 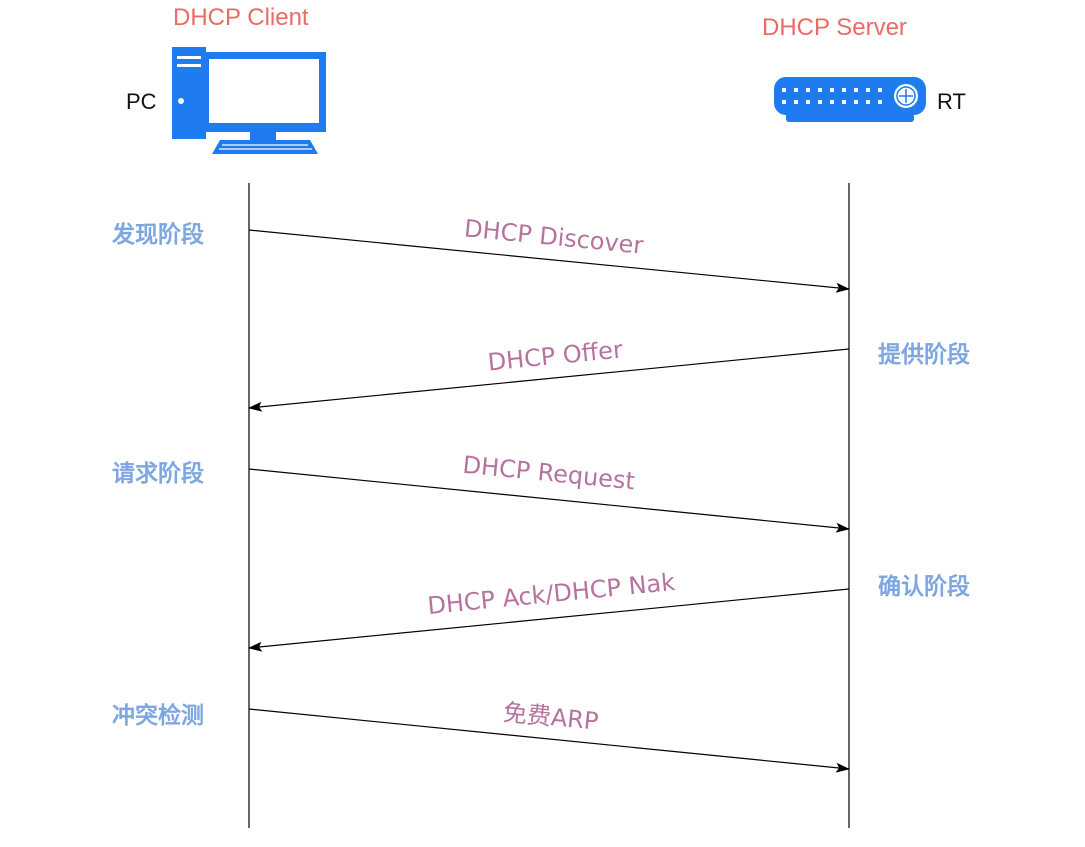 What do you see at coordinates (549, 735) in the screenshot?
I see `message-gratuitous-arp: 免费ARP` at bounding box center [549, 735].